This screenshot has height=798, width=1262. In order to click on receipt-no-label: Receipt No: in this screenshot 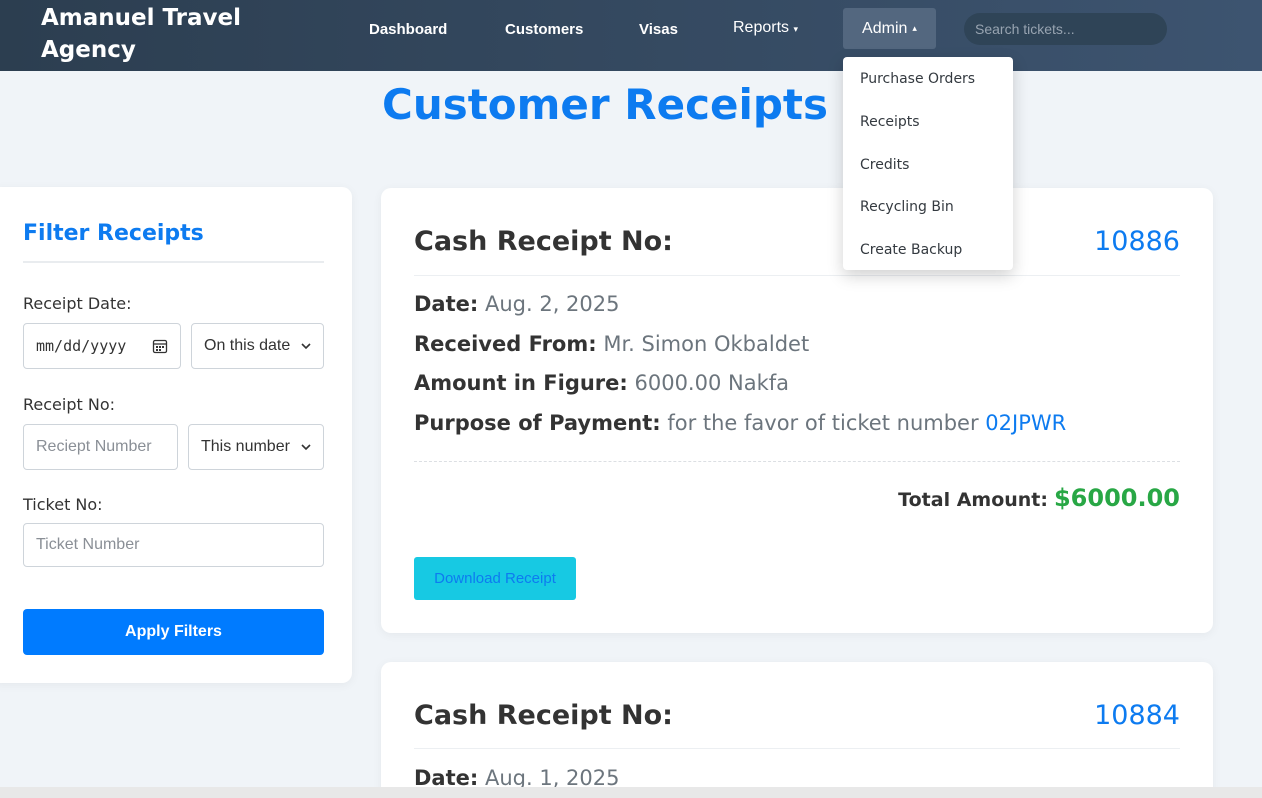, I will do `click(69, 404)`.